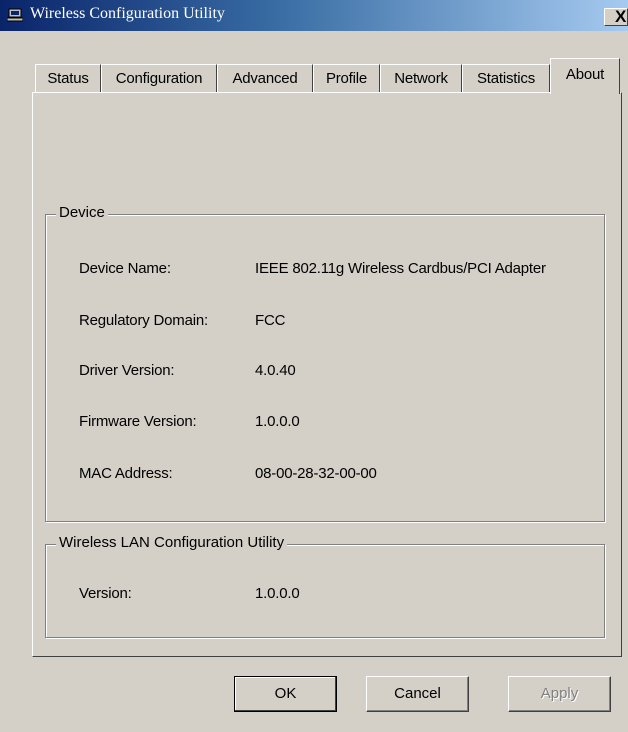 The height and width of the screenshot is (732, 628). I want to click on mac-address-label: MAC Address:, so click(126, 473).